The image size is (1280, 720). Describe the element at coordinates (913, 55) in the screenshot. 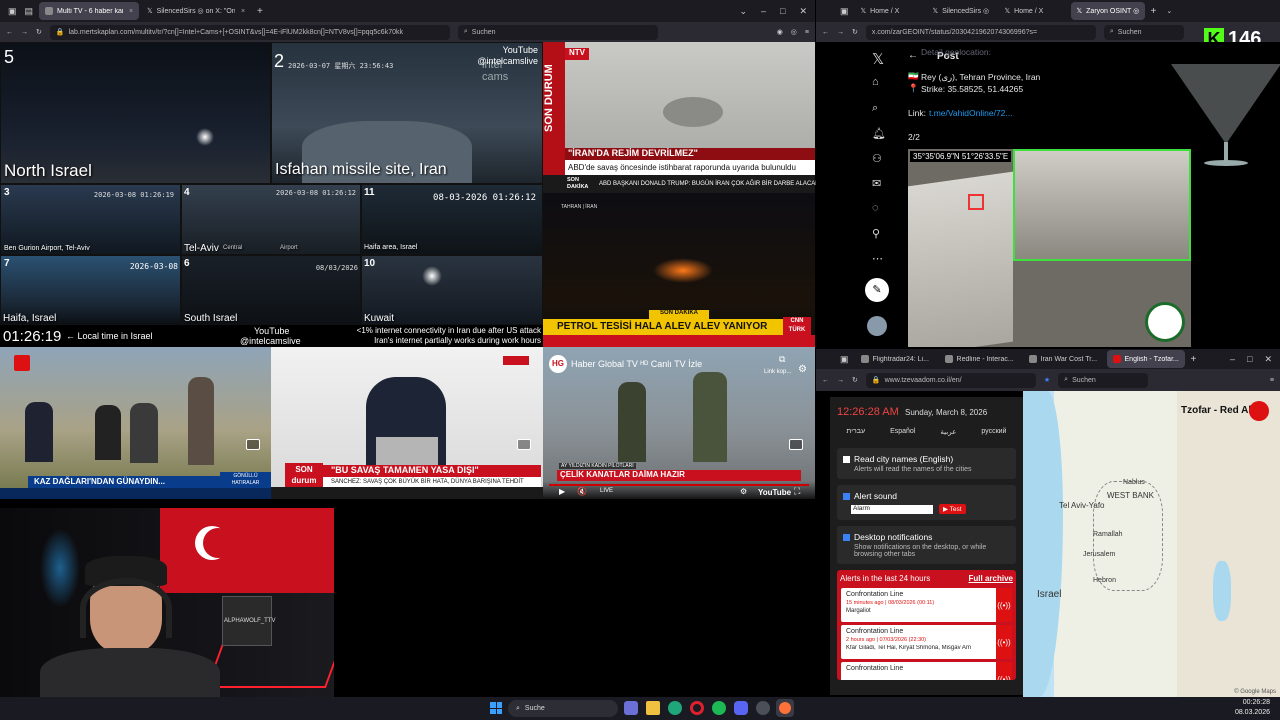

I see `back-arrow-icon: ←` at that location.